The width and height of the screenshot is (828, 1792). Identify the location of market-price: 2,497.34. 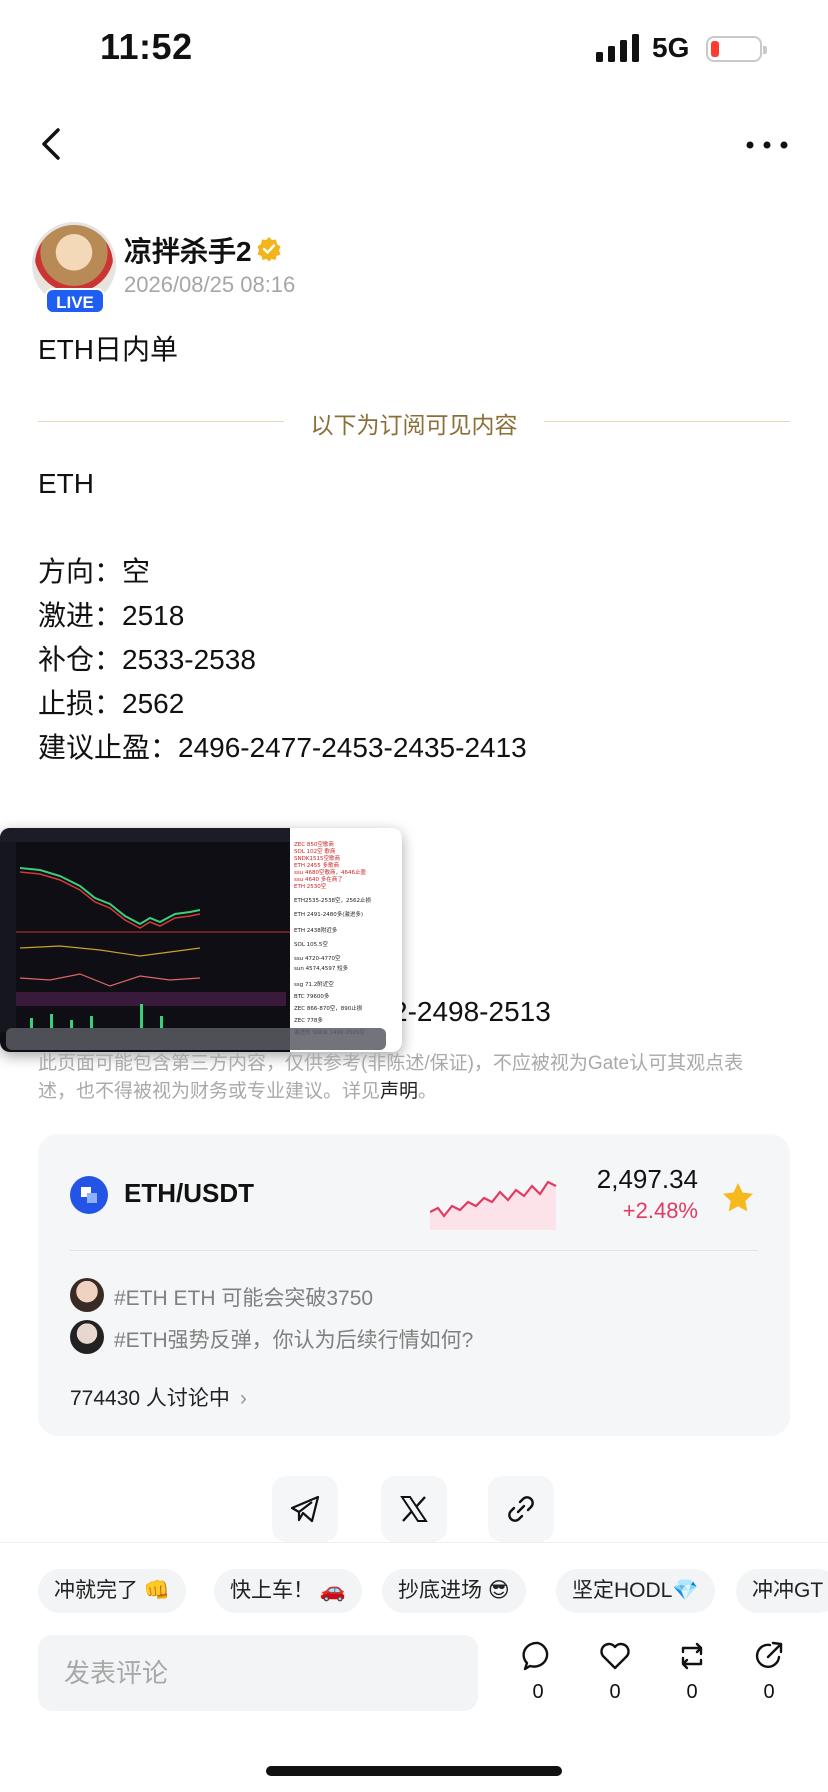
(647, 1179).